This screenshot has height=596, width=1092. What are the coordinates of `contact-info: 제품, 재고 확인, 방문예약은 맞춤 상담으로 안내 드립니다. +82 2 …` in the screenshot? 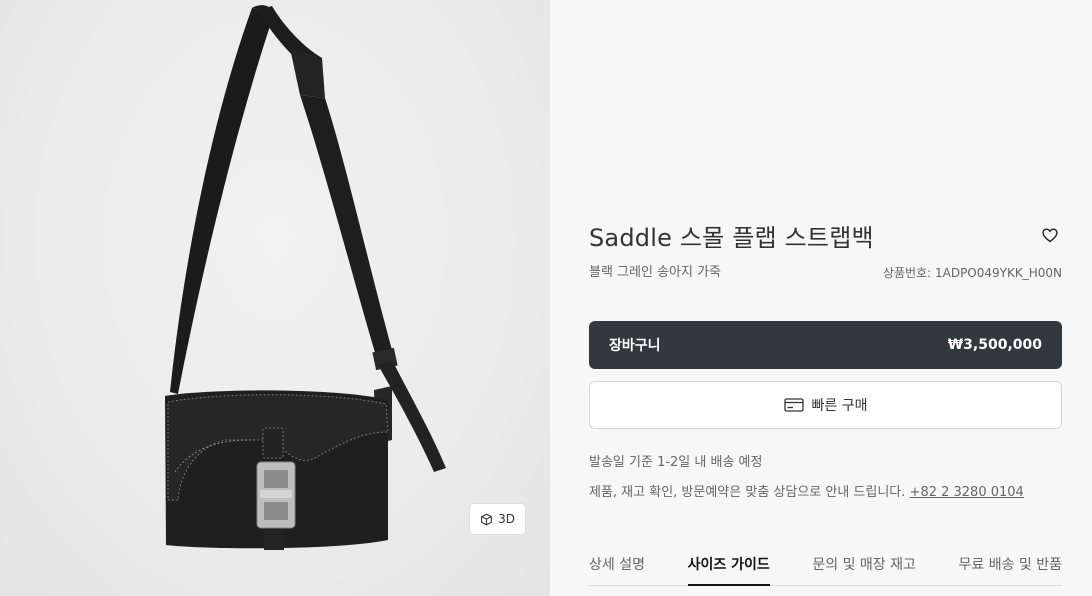 It's located at (806, 490).